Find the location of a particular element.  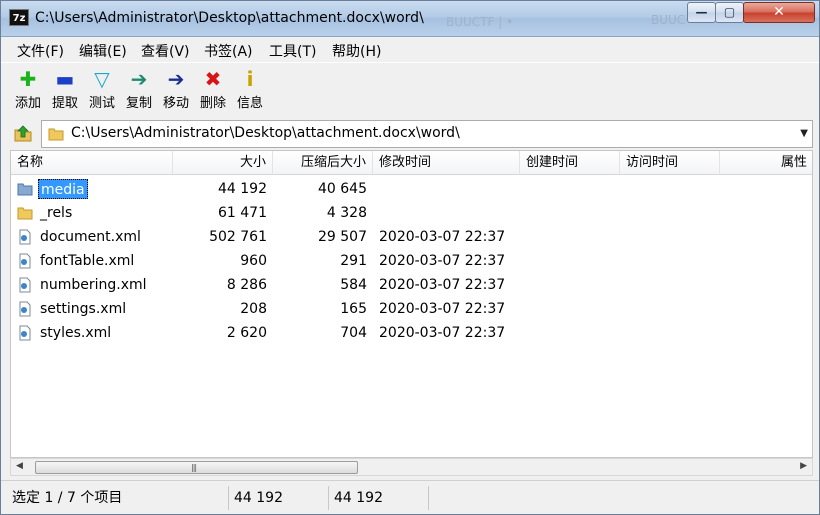

list-item: fontTable.xml 960 291 2020-03-07 22:37 is located at coordinates (411, 261).